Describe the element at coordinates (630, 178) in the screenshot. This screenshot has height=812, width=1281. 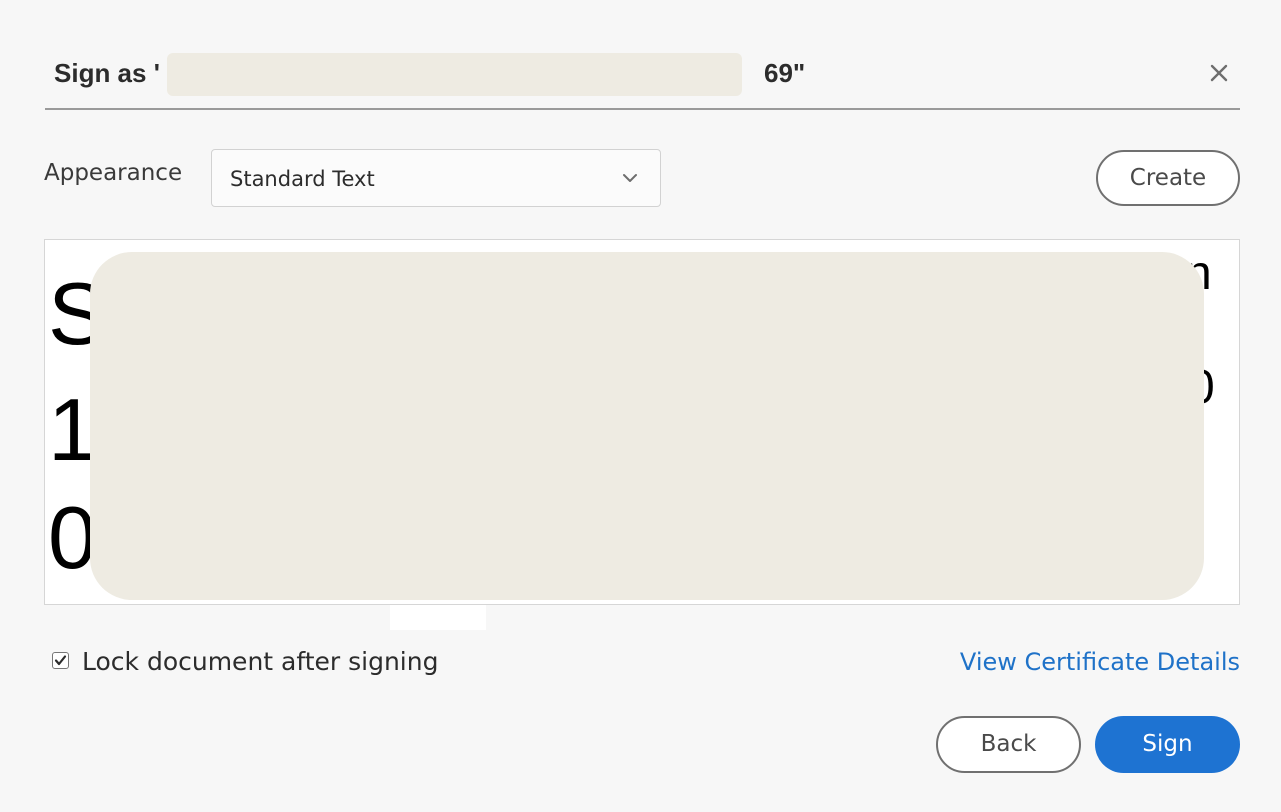
I see `chevron-down-icon` at that location.